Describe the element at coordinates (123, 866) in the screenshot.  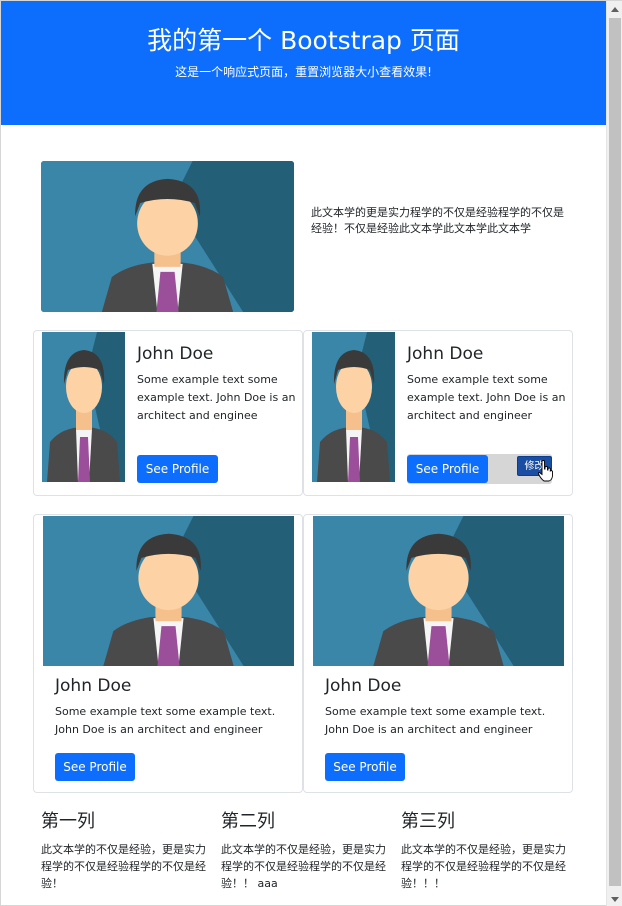
I see `column-text: 此文本学的不仅是经验，更是实力程学的不仅是经验程学的不仅是经验！` at that location.